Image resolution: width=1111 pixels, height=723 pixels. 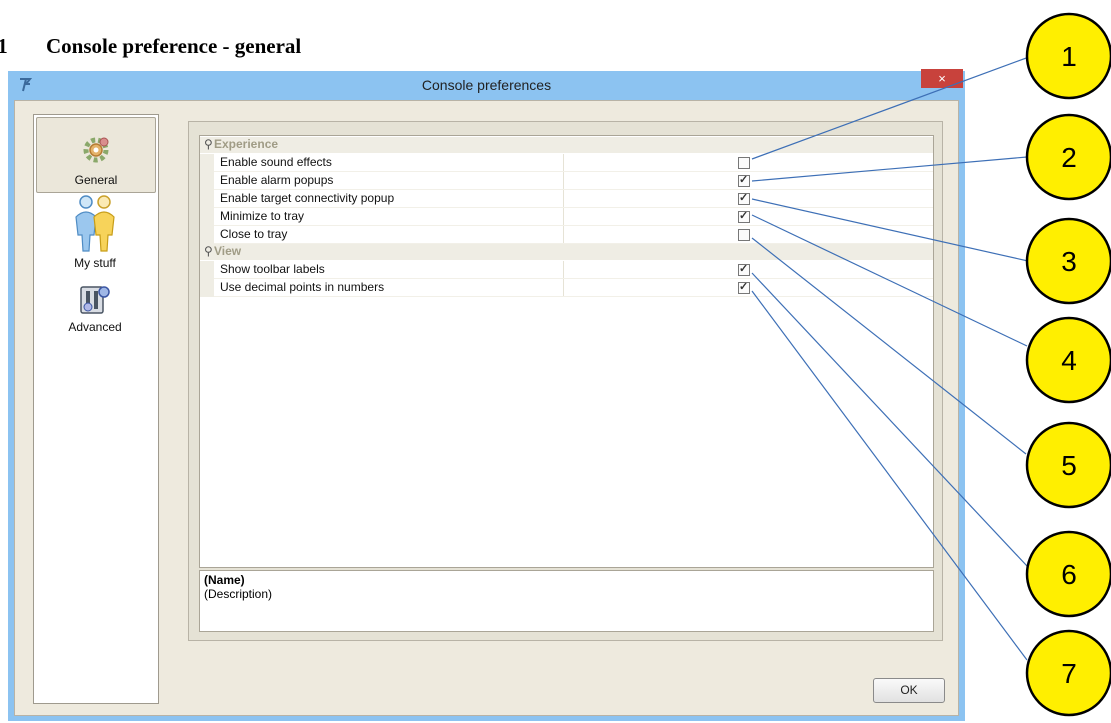 I want to click on callout-7: 7, so click(x=1068, y=673).